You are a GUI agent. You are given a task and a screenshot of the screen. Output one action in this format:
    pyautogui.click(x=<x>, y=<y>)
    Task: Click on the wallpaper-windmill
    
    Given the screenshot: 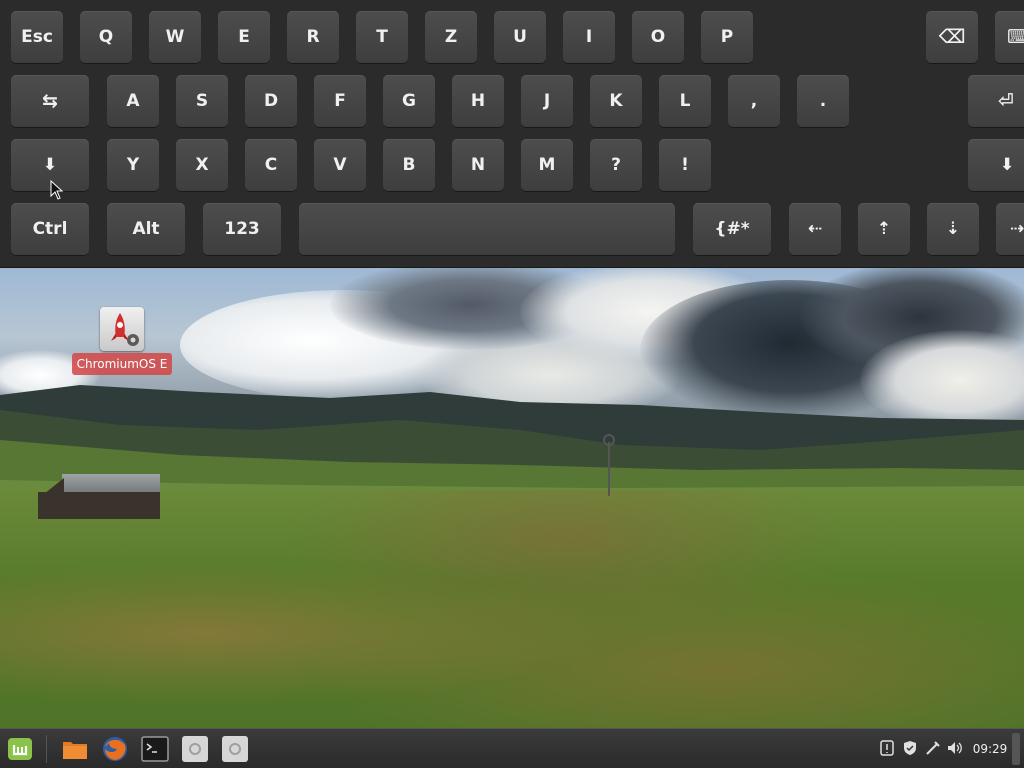 What is the action you would take?
    pyautogui.click(x=609, y=464)
    